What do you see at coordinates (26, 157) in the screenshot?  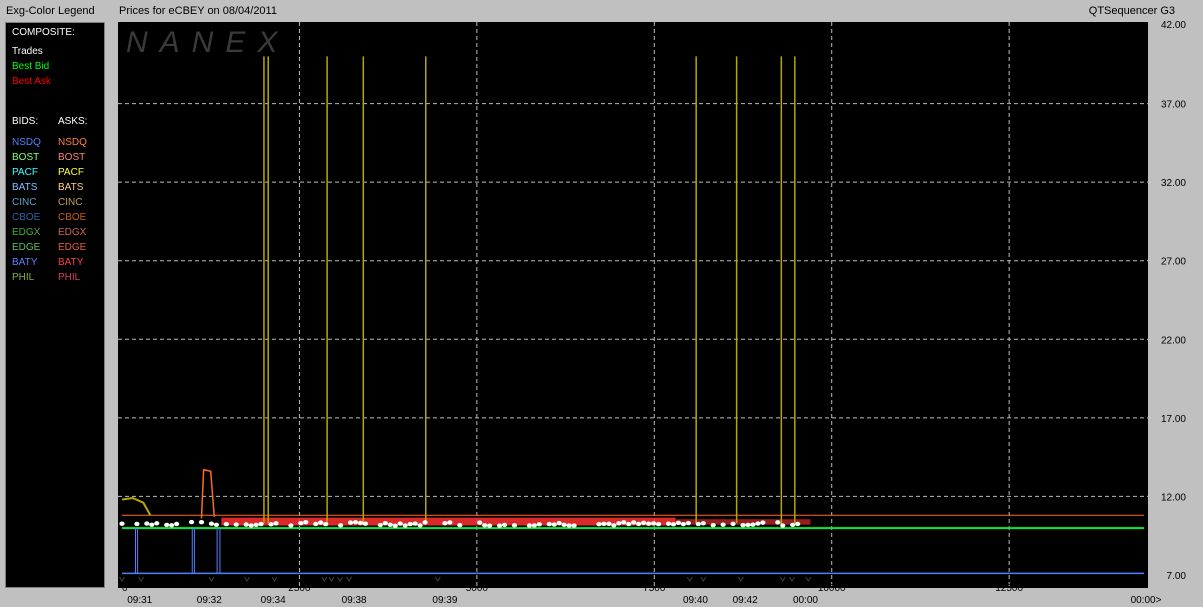 I see `legend-bid-bost: BOST` at bounding box center [26, 157].